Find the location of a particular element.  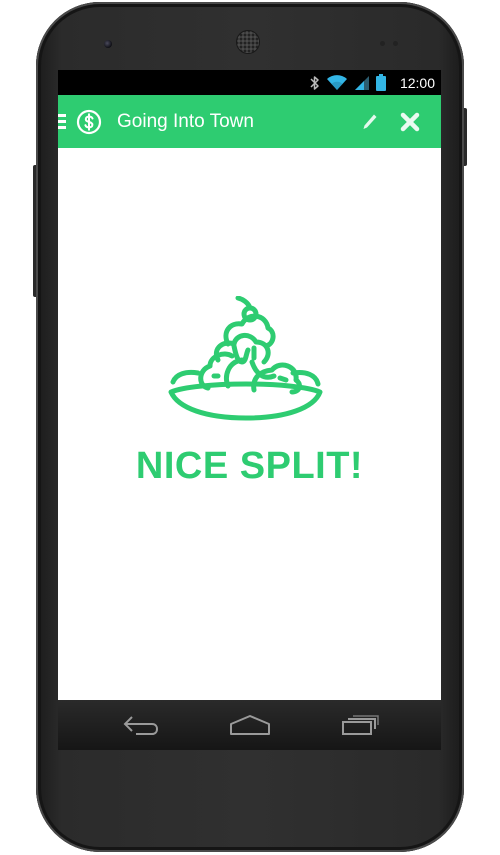

edit-icon is located at coordinates (370, 121).